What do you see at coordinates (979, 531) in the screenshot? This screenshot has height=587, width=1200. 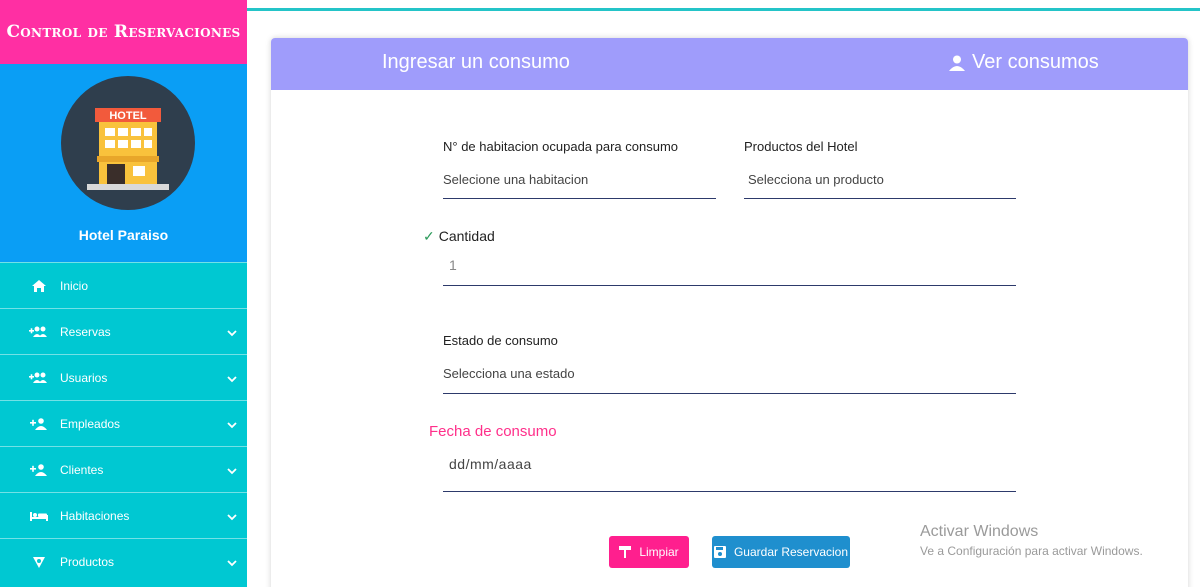 I see `watermark-title: Activar Windows` at bounding box center [979, 531].